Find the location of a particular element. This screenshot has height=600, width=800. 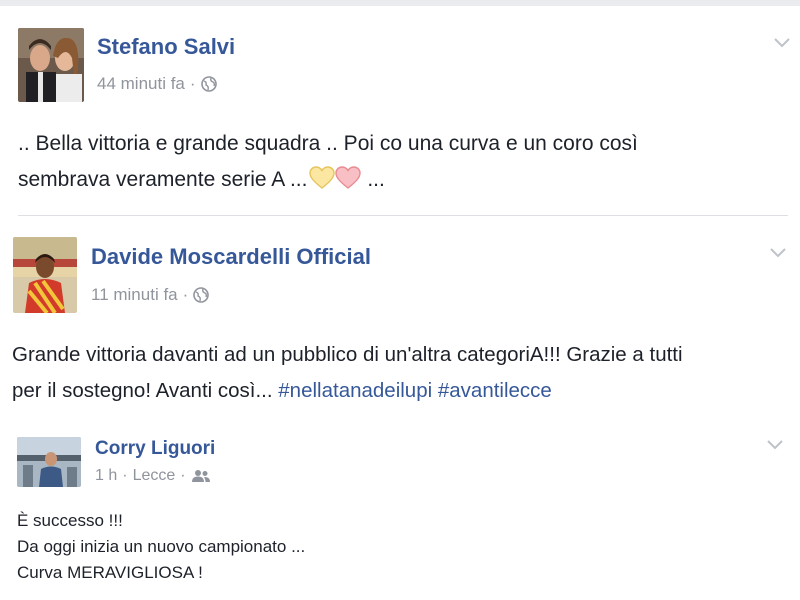

hashtag-link: #avantilecce is located at coordinates (495, 390).